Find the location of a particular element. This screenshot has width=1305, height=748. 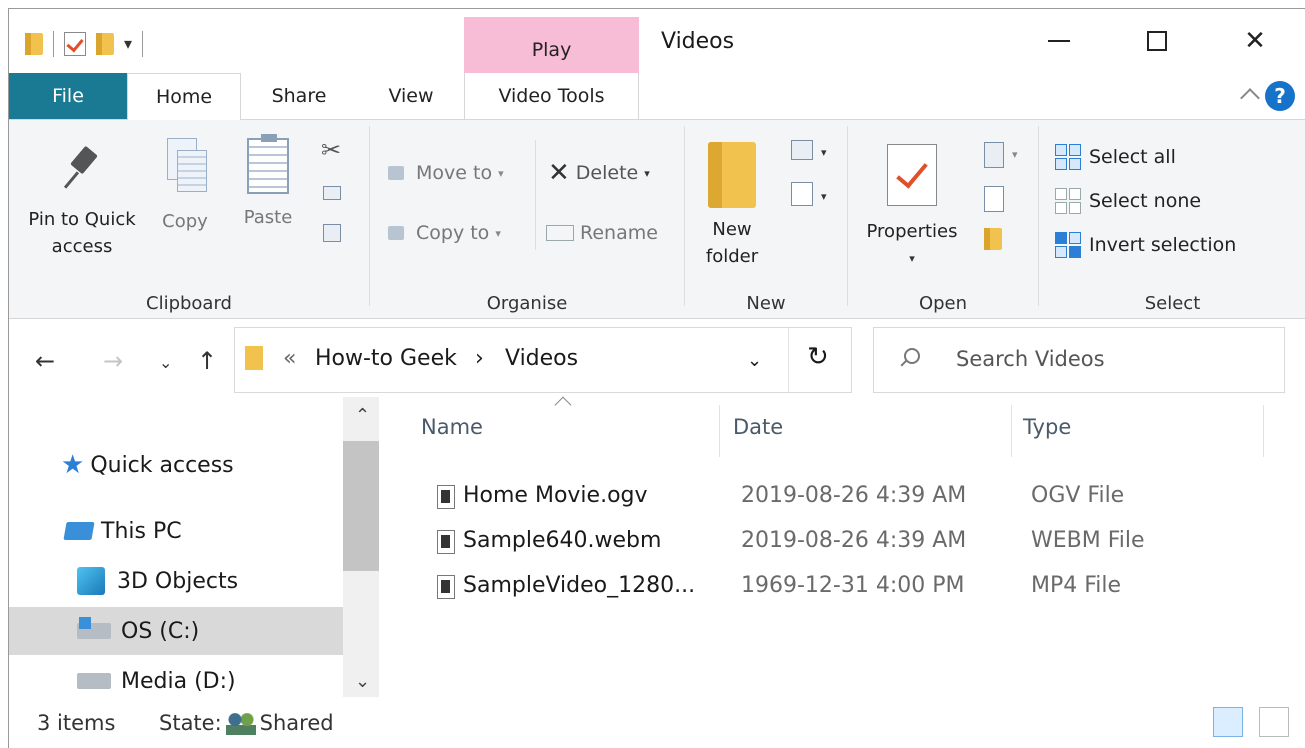

minimize-button is located at coordinates (1059, 41).